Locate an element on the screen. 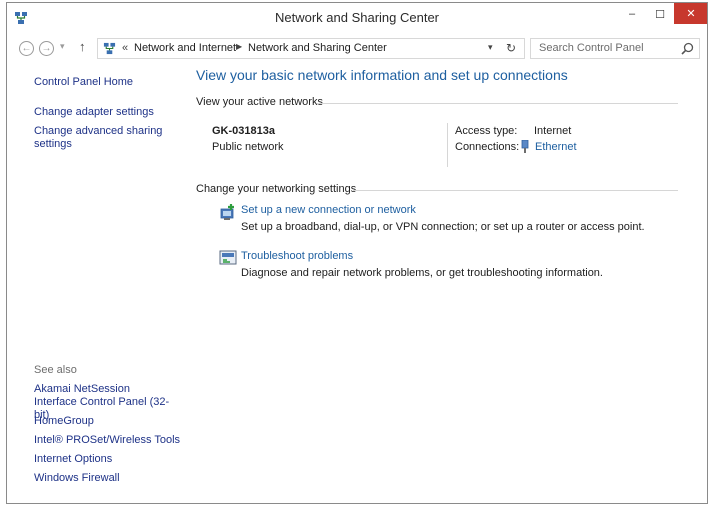 This screenshot has width=713, height=509. breadcrumb-chevron-icon: ▶ is located at coordinates (239, 46).